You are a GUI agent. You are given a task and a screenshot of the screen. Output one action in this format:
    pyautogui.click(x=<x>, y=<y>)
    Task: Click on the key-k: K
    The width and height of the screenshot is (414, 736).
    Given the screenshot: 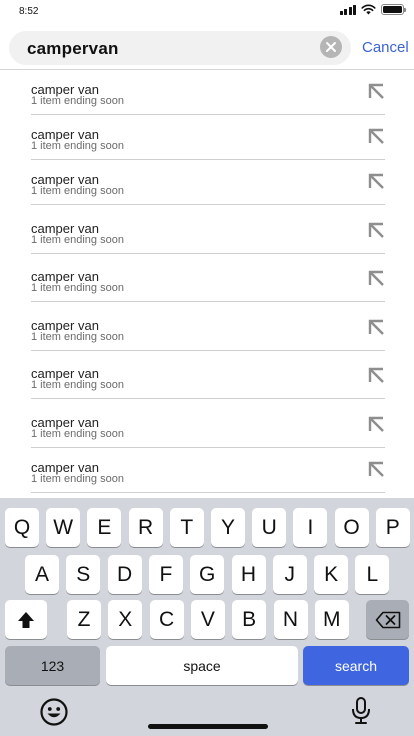 What is the action you would take?
    pyautogui.click(x=331, y=574)
    